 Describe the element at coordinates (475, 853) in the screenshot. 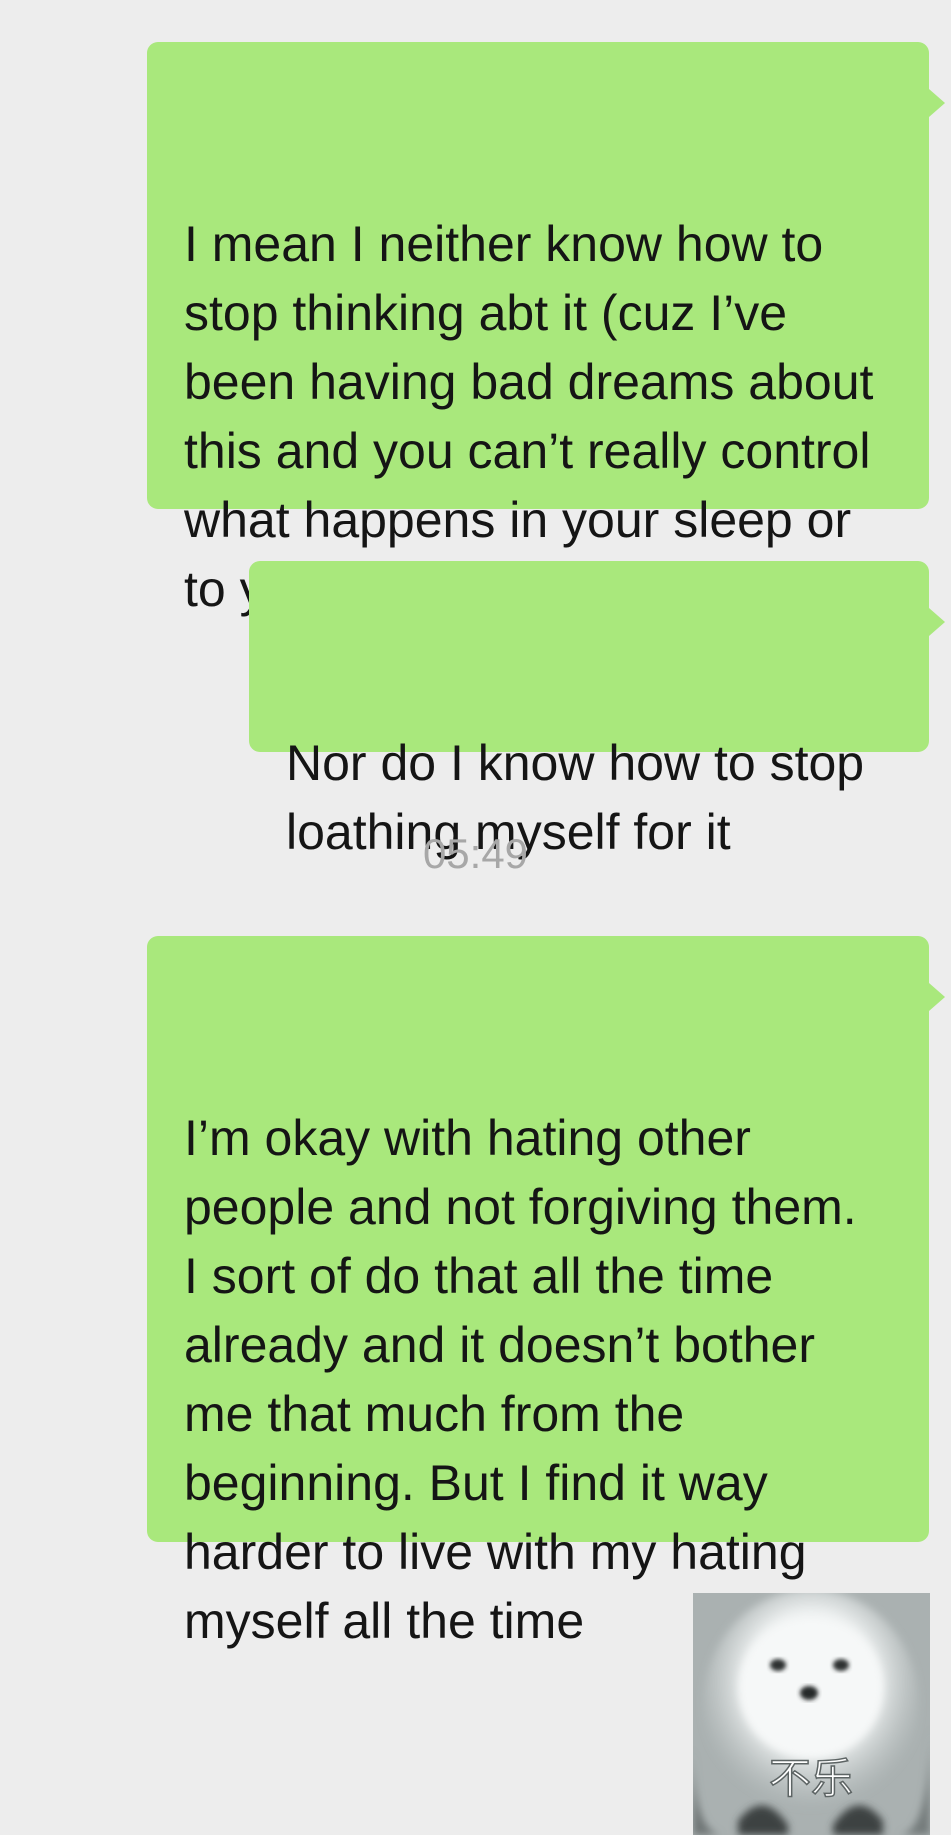

I see `chat-timestamp: 05:49` at that location.